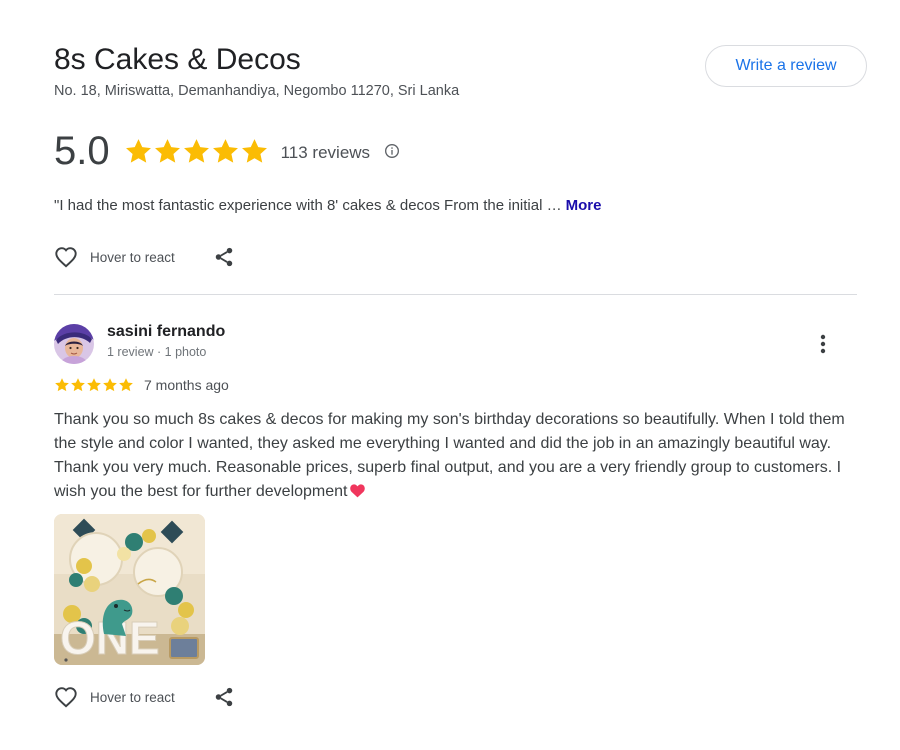  Describe the element at coordinates (74, 344) in the screenshot. I see `reviewer-avatar` at that location.